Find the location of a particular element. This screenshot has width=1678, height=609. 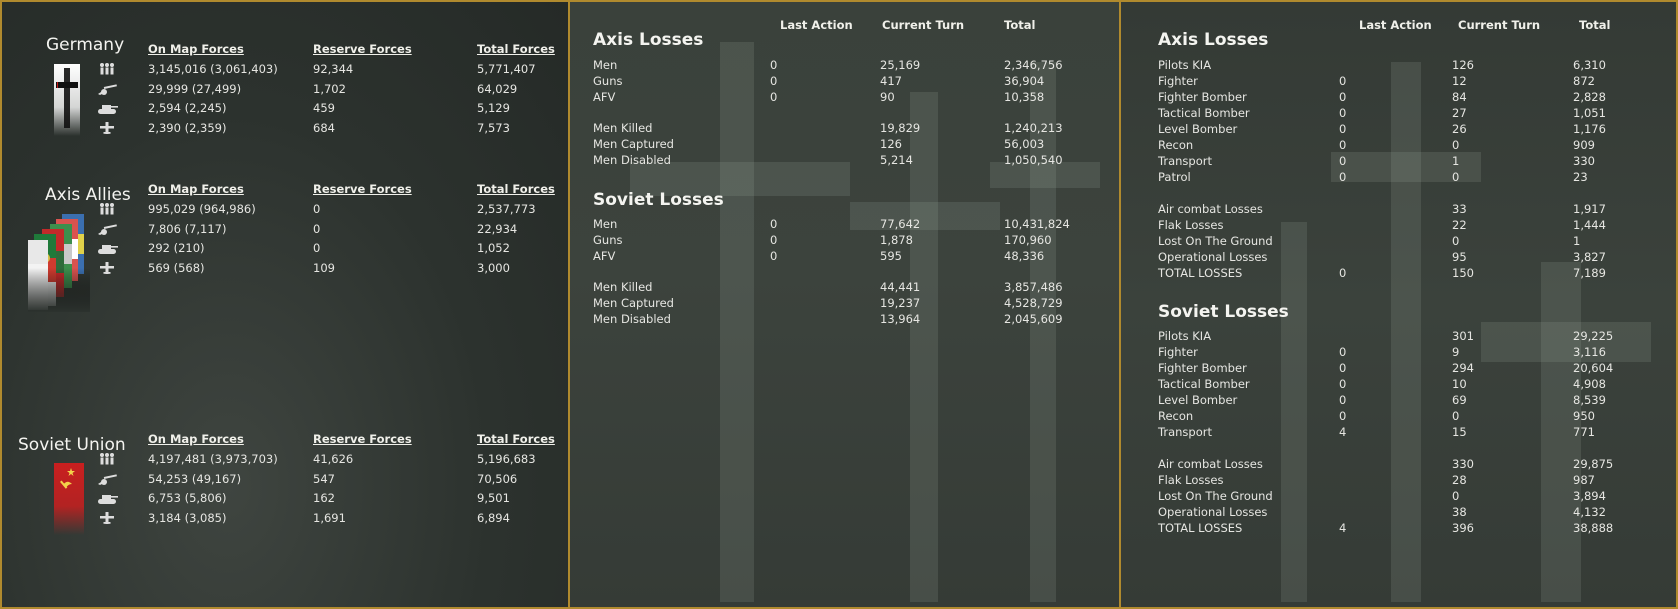

current-turn-value: 595 is located at coordinates (891, 256).